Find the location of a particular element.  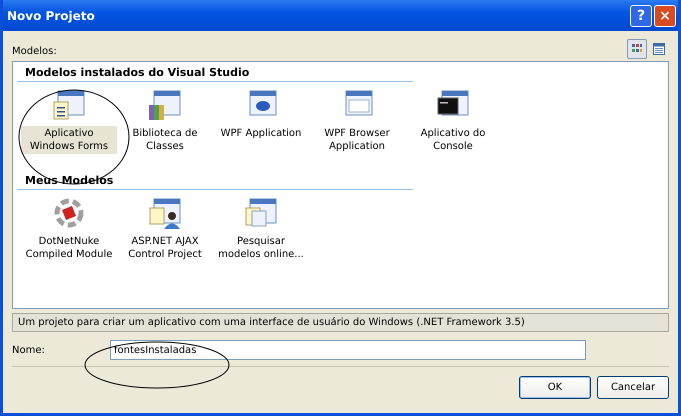

template-label: WPF Application is located at coordinates (261, 134).